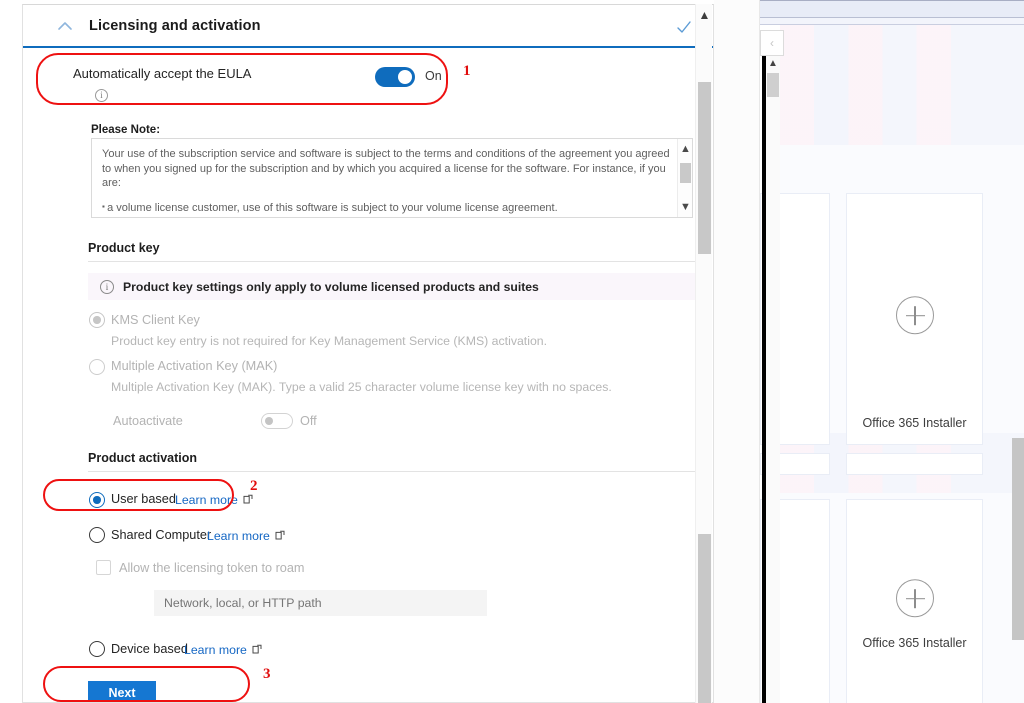 The image size is (1024, 703). I want to click on section-header: Licensing and activation, so click(368, 26).